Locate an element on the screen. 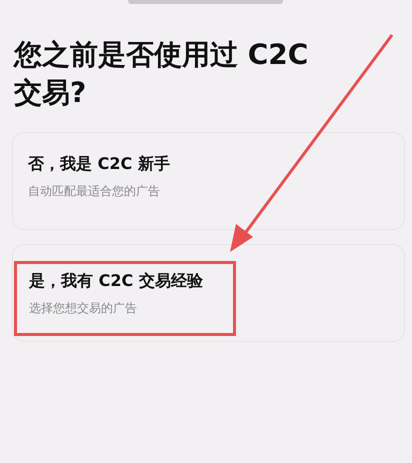  page-title: 您之前是否使用过 C2C 交易? is located at coordinates (162, 74).